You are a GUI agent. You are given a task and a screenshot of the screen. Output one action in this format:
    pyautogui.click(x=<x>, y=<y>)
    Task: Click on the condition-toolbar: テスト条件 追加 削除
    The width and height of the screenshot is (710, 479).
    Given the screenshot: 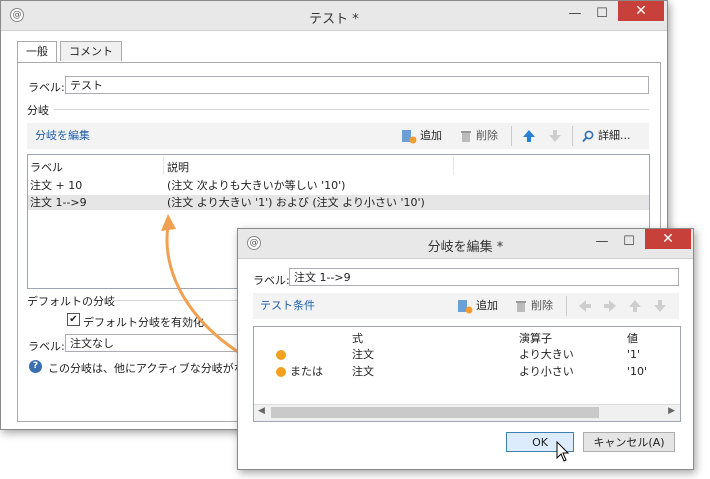 What is the action you would take?
    pyautogui.click(x=466, y=306)
    